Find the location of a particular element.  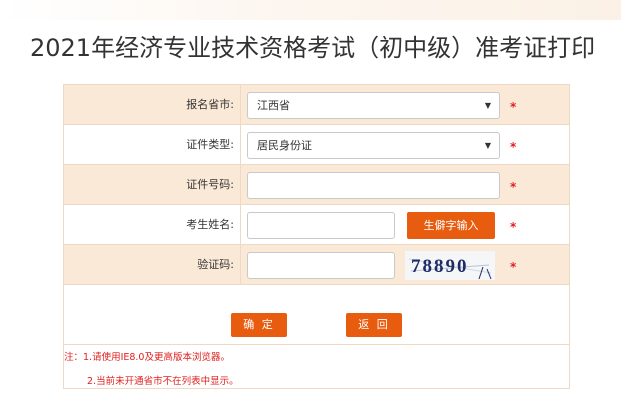

id-number-label: 证件号码: is located at coordinates (152, 184).